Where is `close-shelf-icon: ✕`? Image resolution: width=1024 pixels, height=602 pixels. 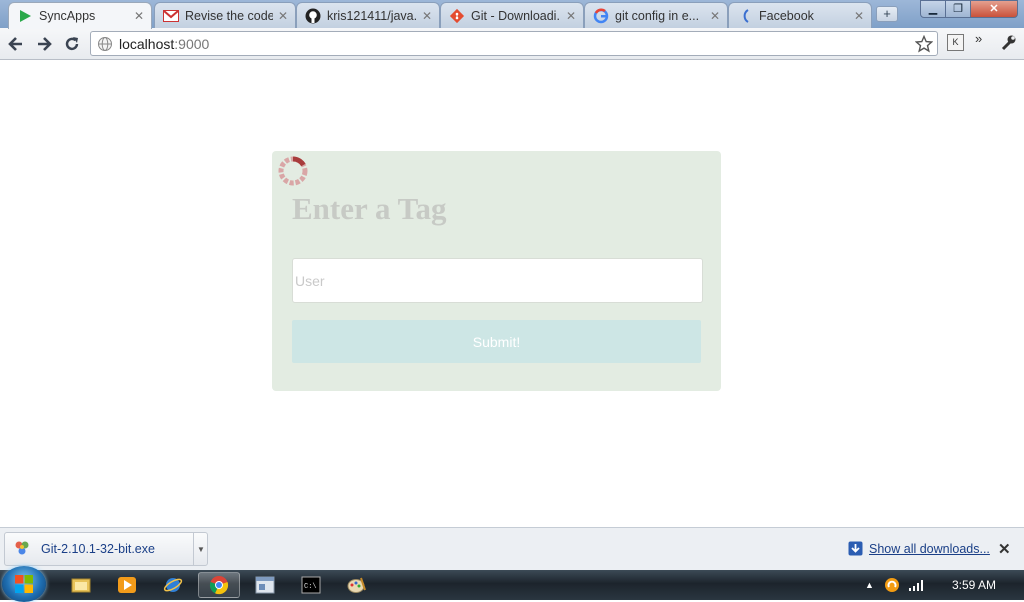 close-shelf-icon: ✕ is located at coordinates (1004, 549).